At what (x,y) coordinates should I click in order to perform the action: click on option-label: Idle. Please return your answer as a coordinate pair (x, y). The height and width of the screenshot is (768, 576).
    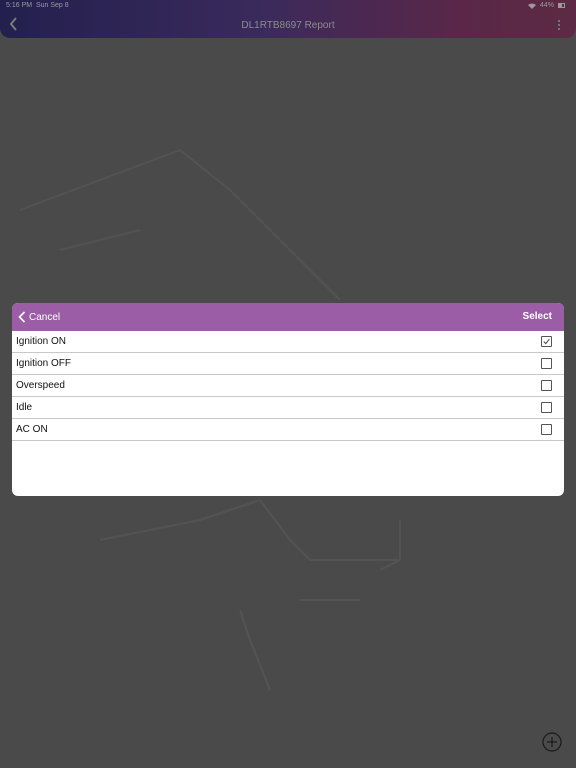
    Looking at the image, I should click on (24, 407).